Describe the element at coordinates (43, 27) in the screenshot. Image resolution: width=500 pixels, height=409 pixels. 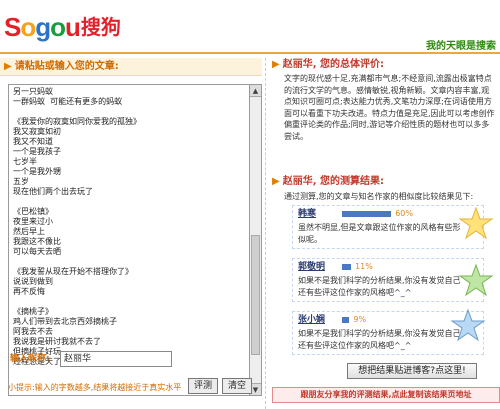
I see `logo-letter: g` at that location.